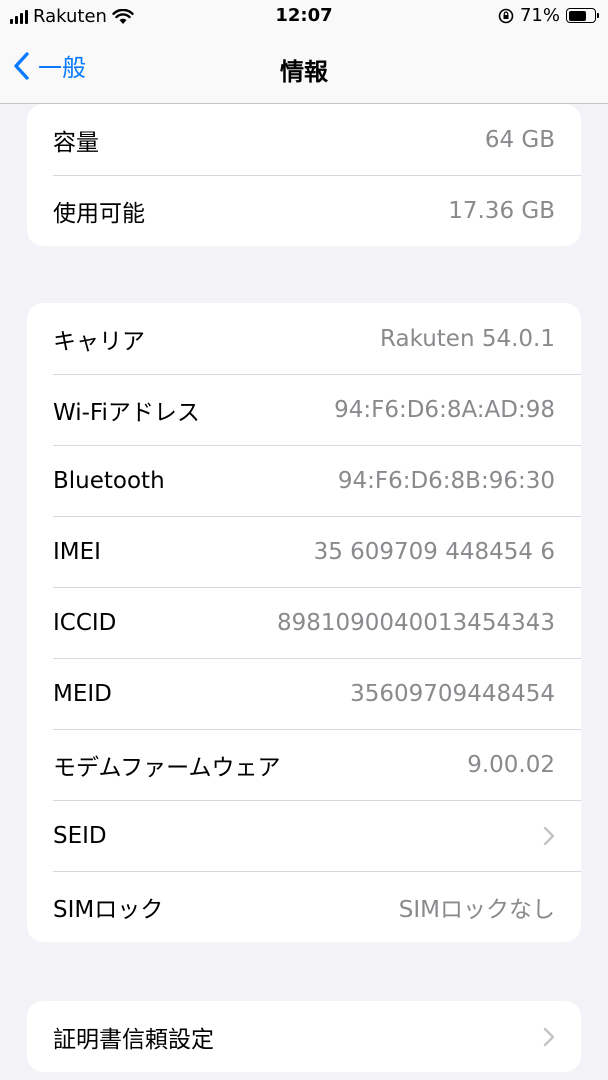 The width and height of the screenshot is (608, 1080). I want to click on meid-label: MEID, so click(82, 693).